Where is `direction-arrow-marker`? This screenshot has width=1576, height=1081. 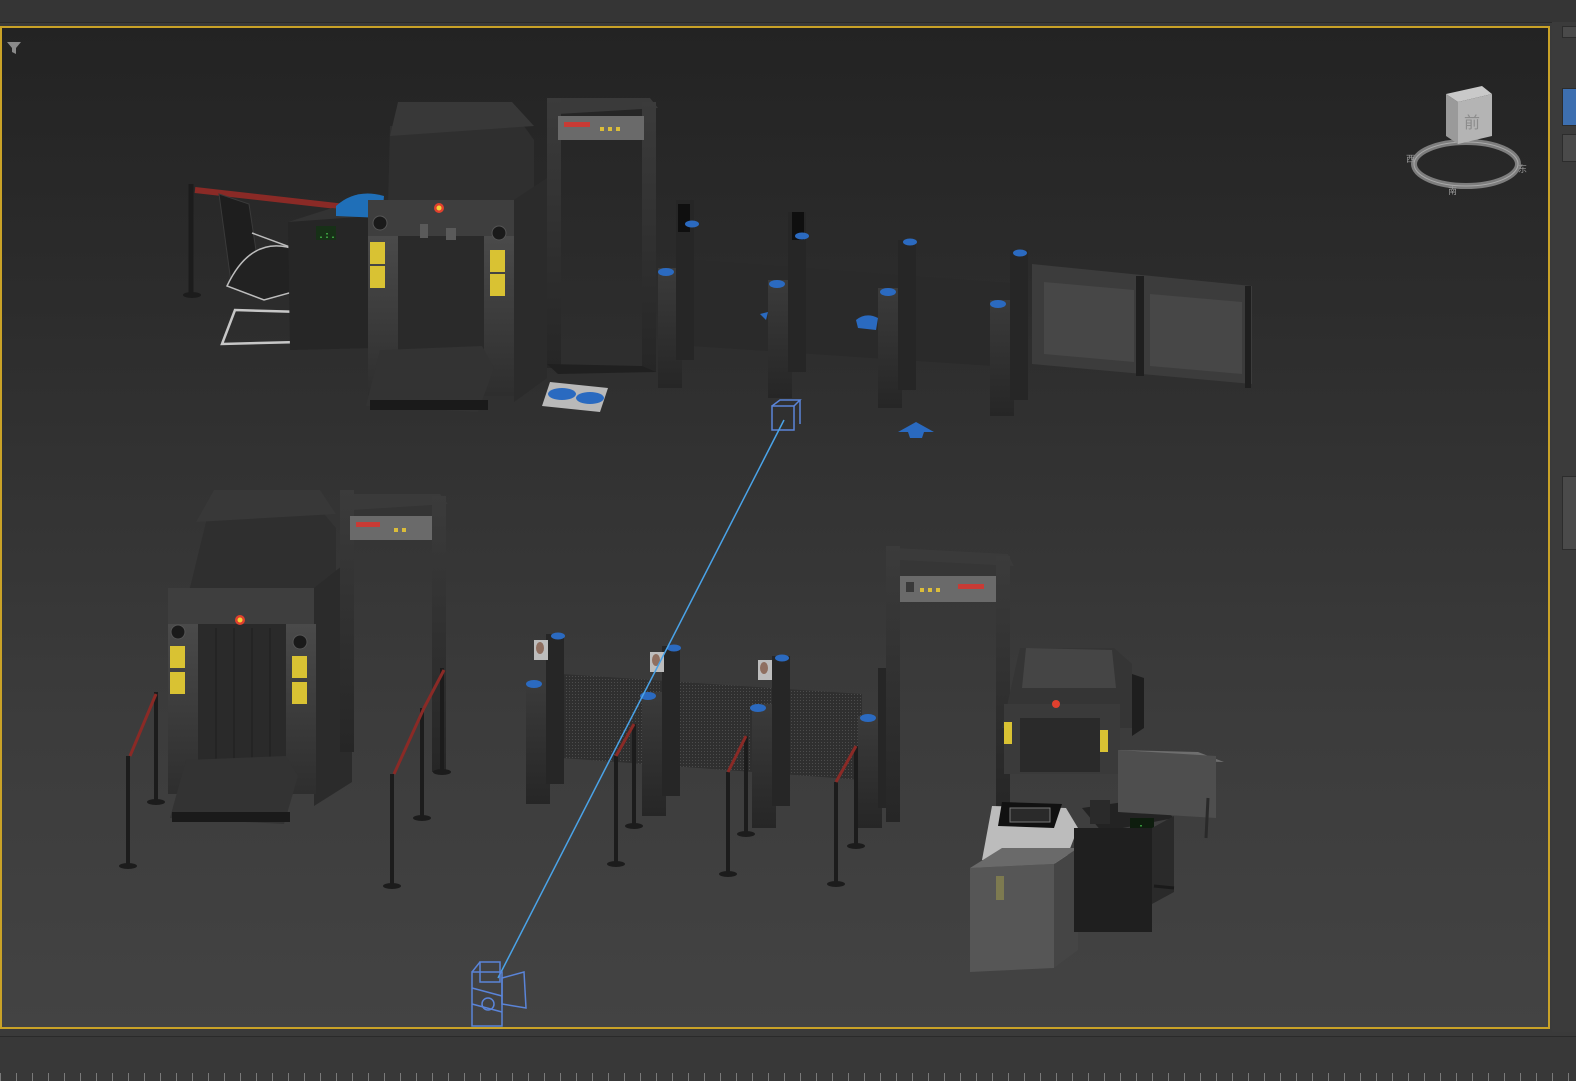 direction-arrow-marker is located at coordinates (916, 430).